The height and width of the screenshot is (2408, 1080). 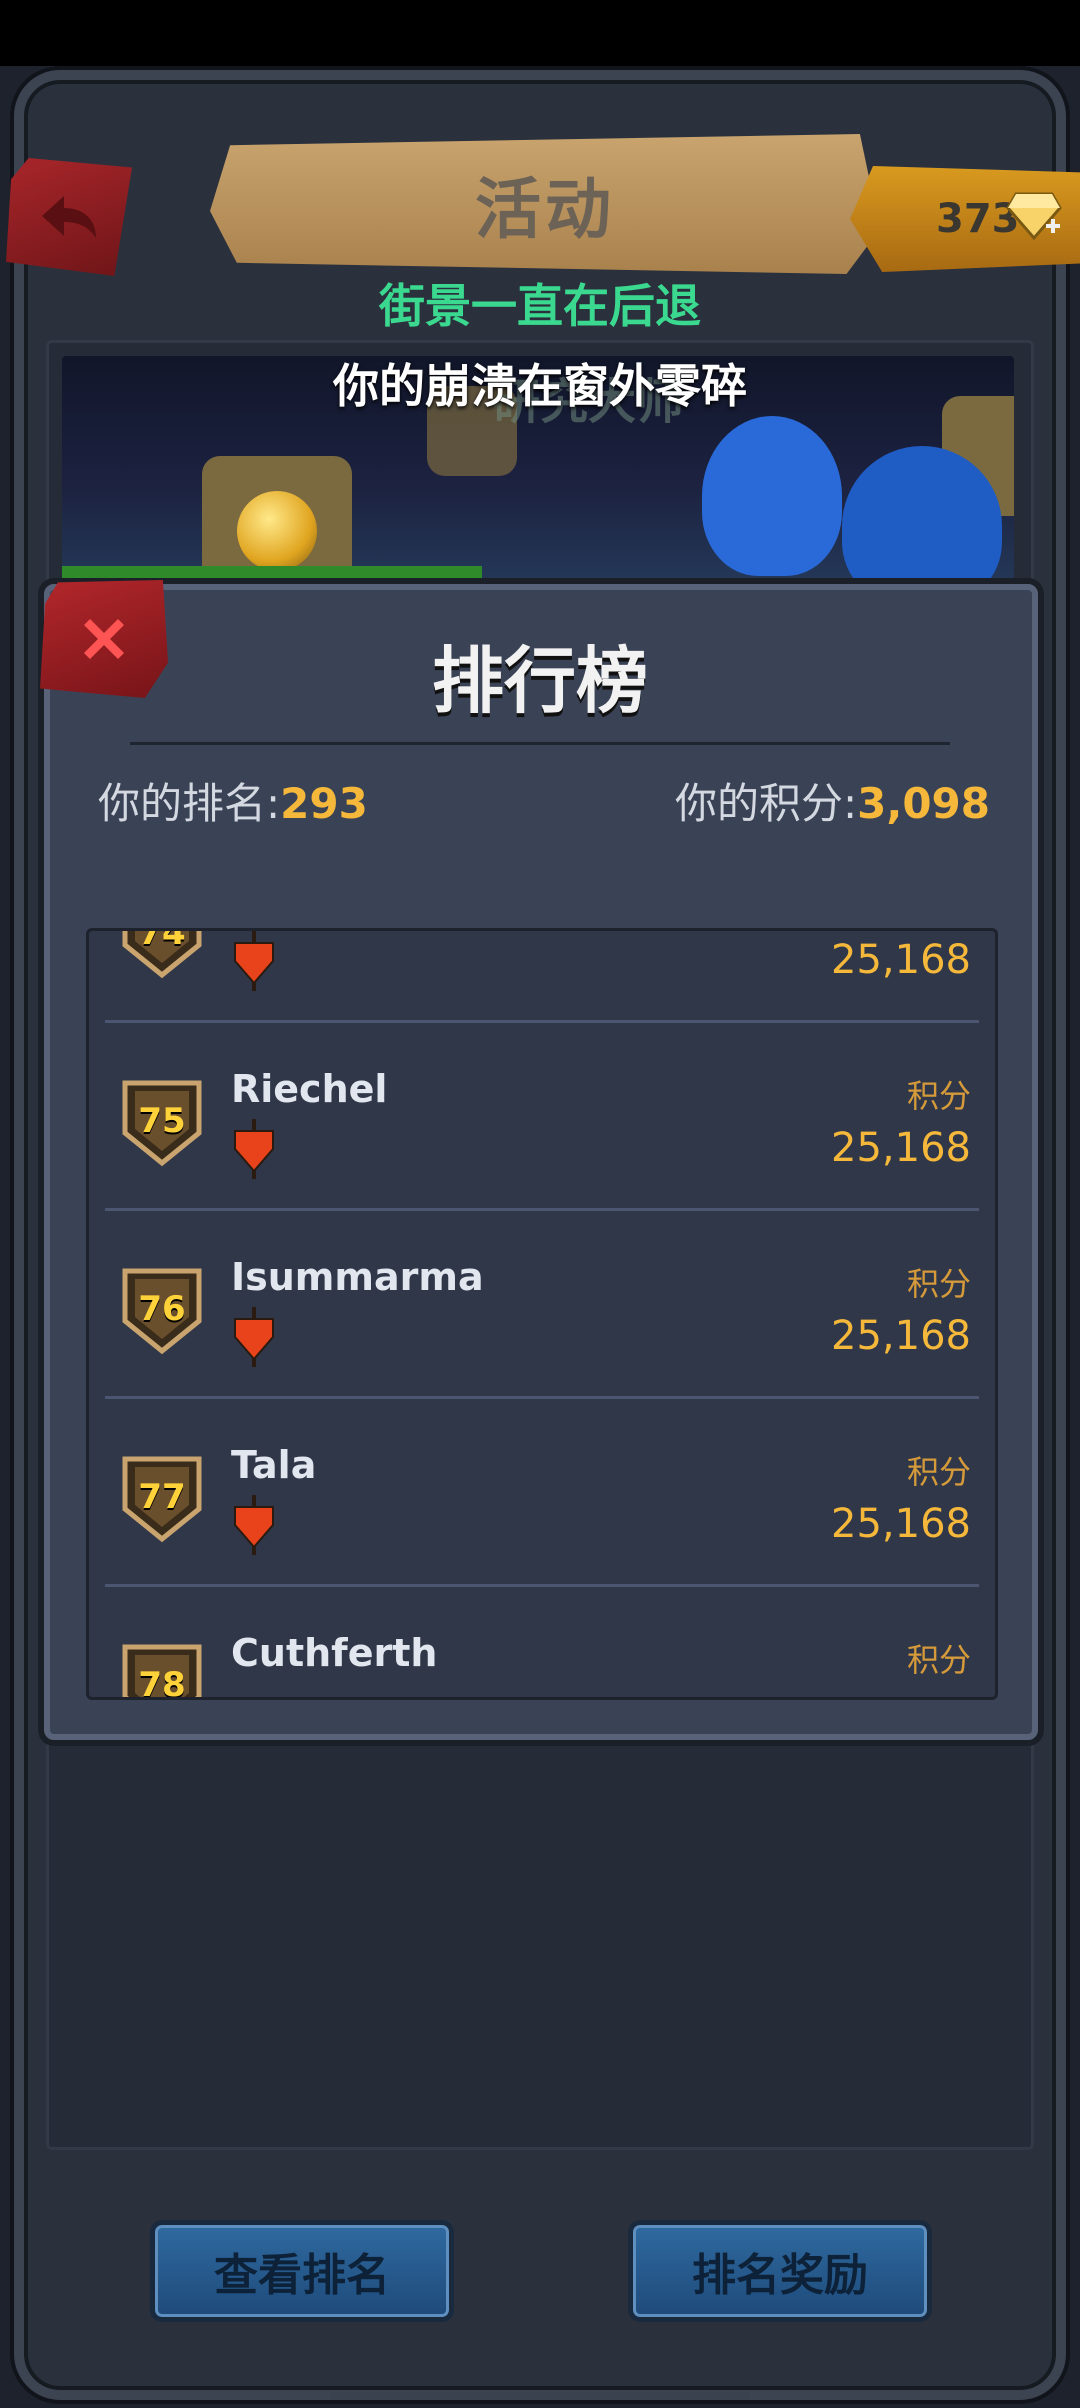 I want to click on my-score: 你的积分:3,098, so click(x=832, y=800).